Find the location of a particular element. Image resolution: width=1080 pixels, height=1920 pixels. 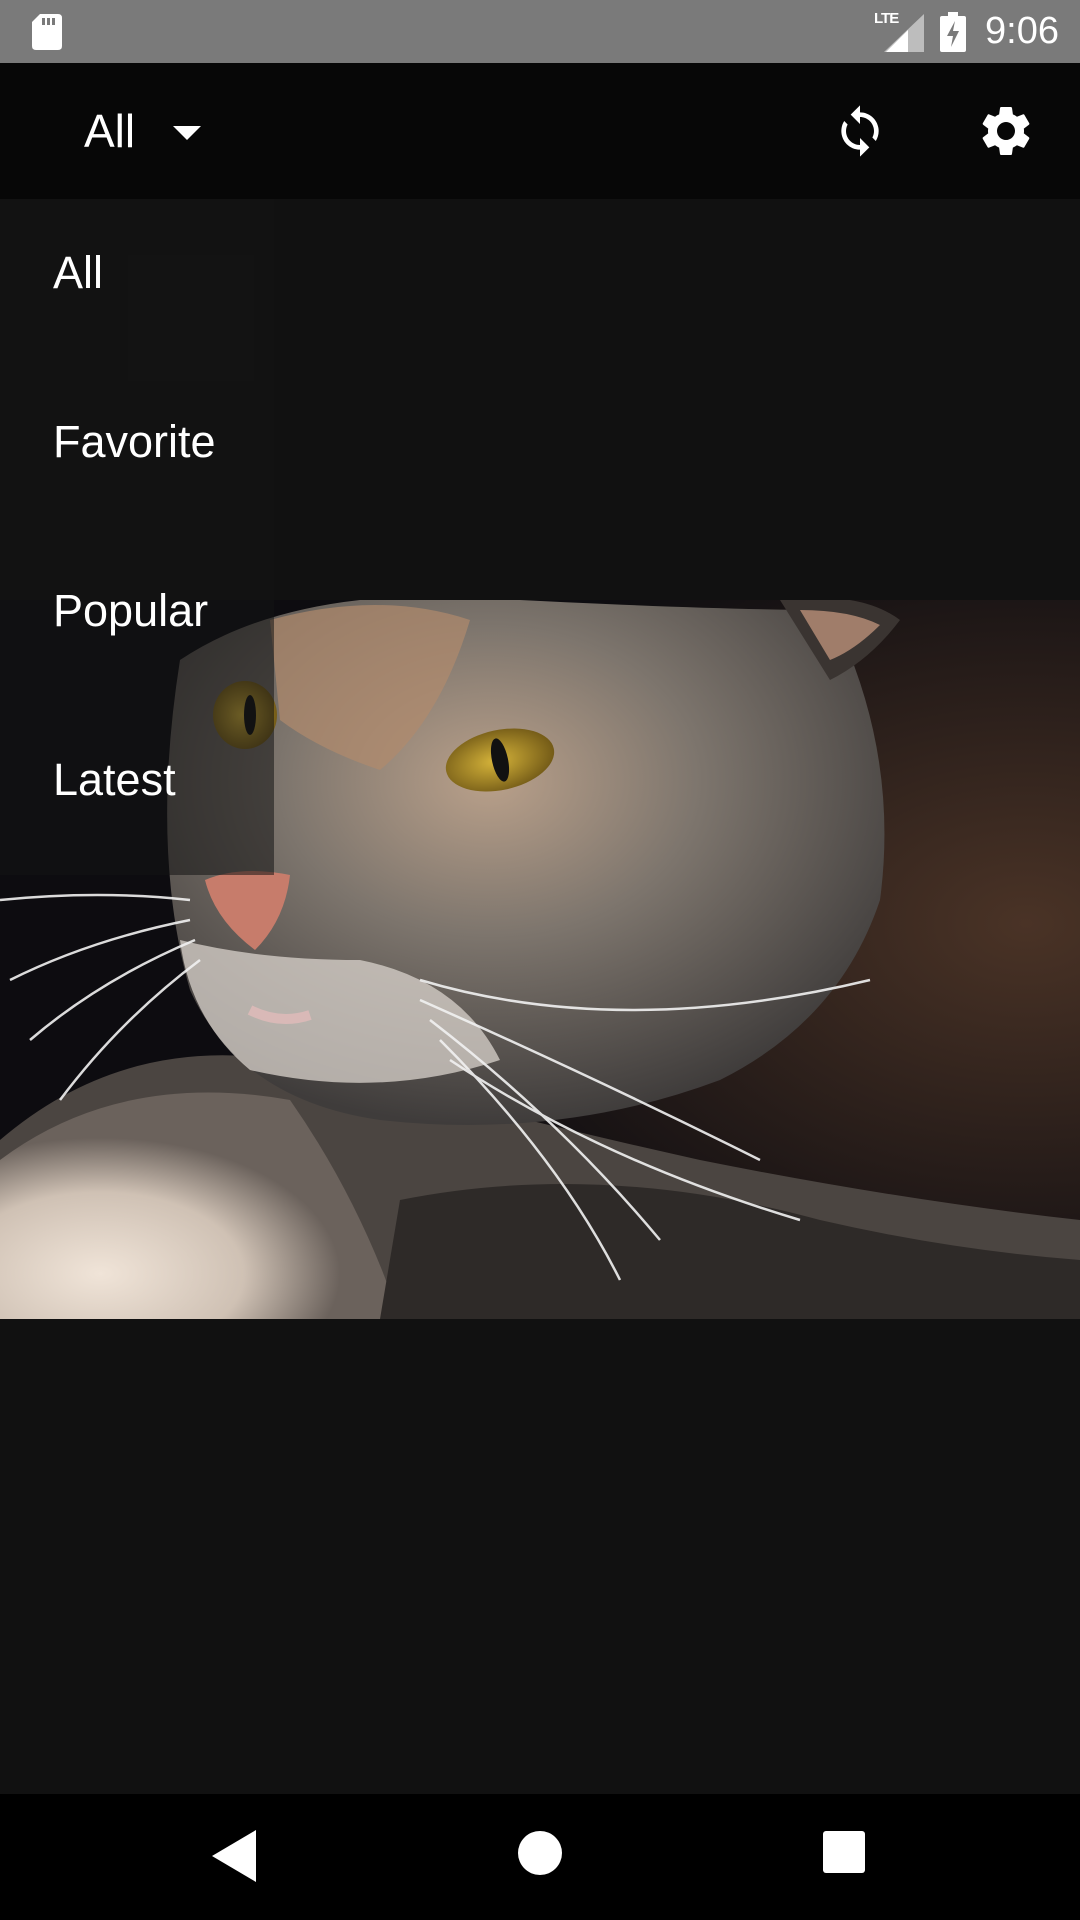

settings-button is located at coordinates (1006, 131).